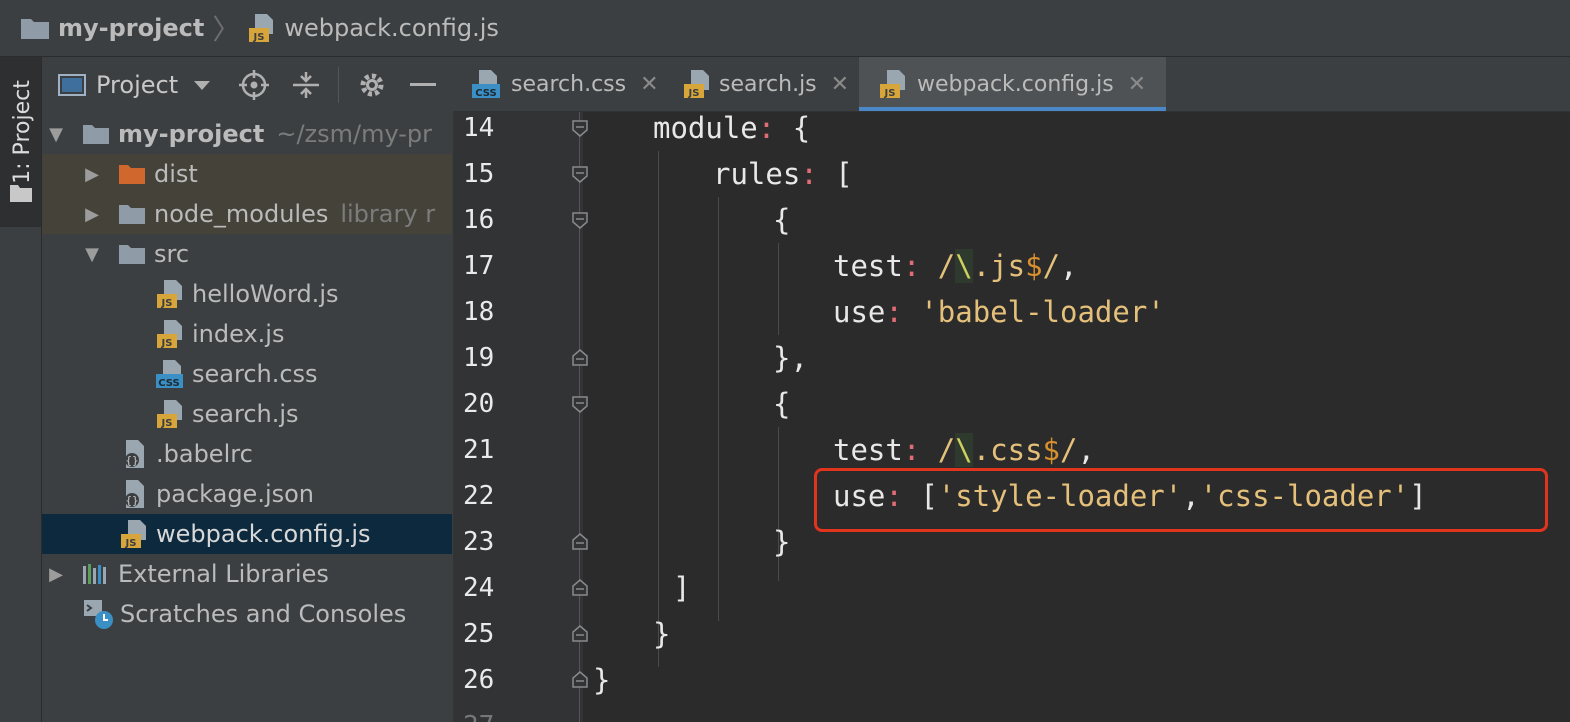  What do you see at coordinates (479, 220) in the screenshot?
I see `line-number: 16` at bounding box center [479, 220].